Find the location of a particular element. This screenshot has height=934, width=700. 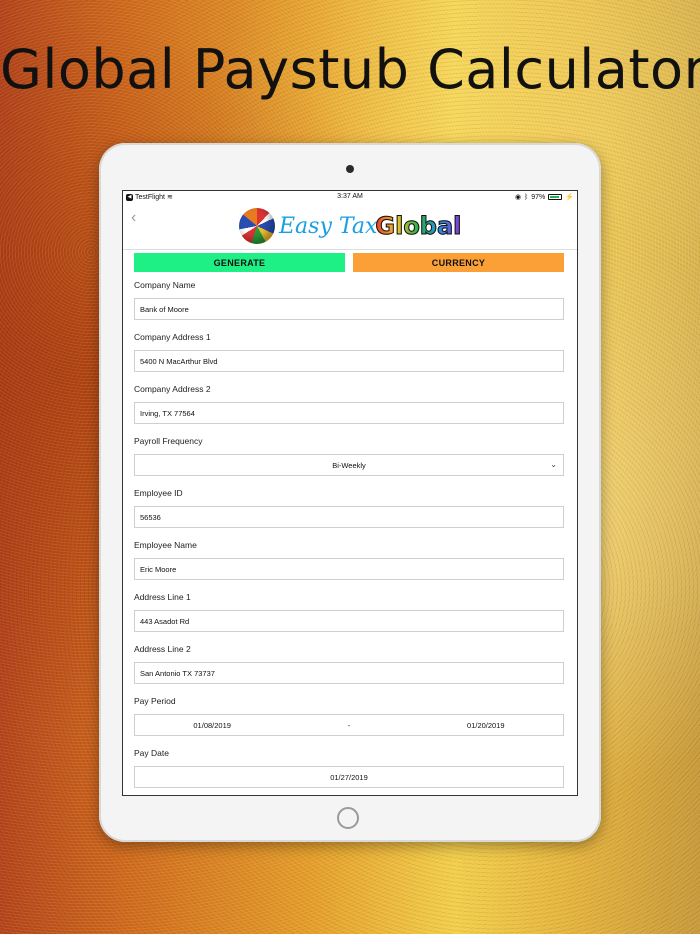

pay-date-label: Pay Date is located at coordinates (151, 753).